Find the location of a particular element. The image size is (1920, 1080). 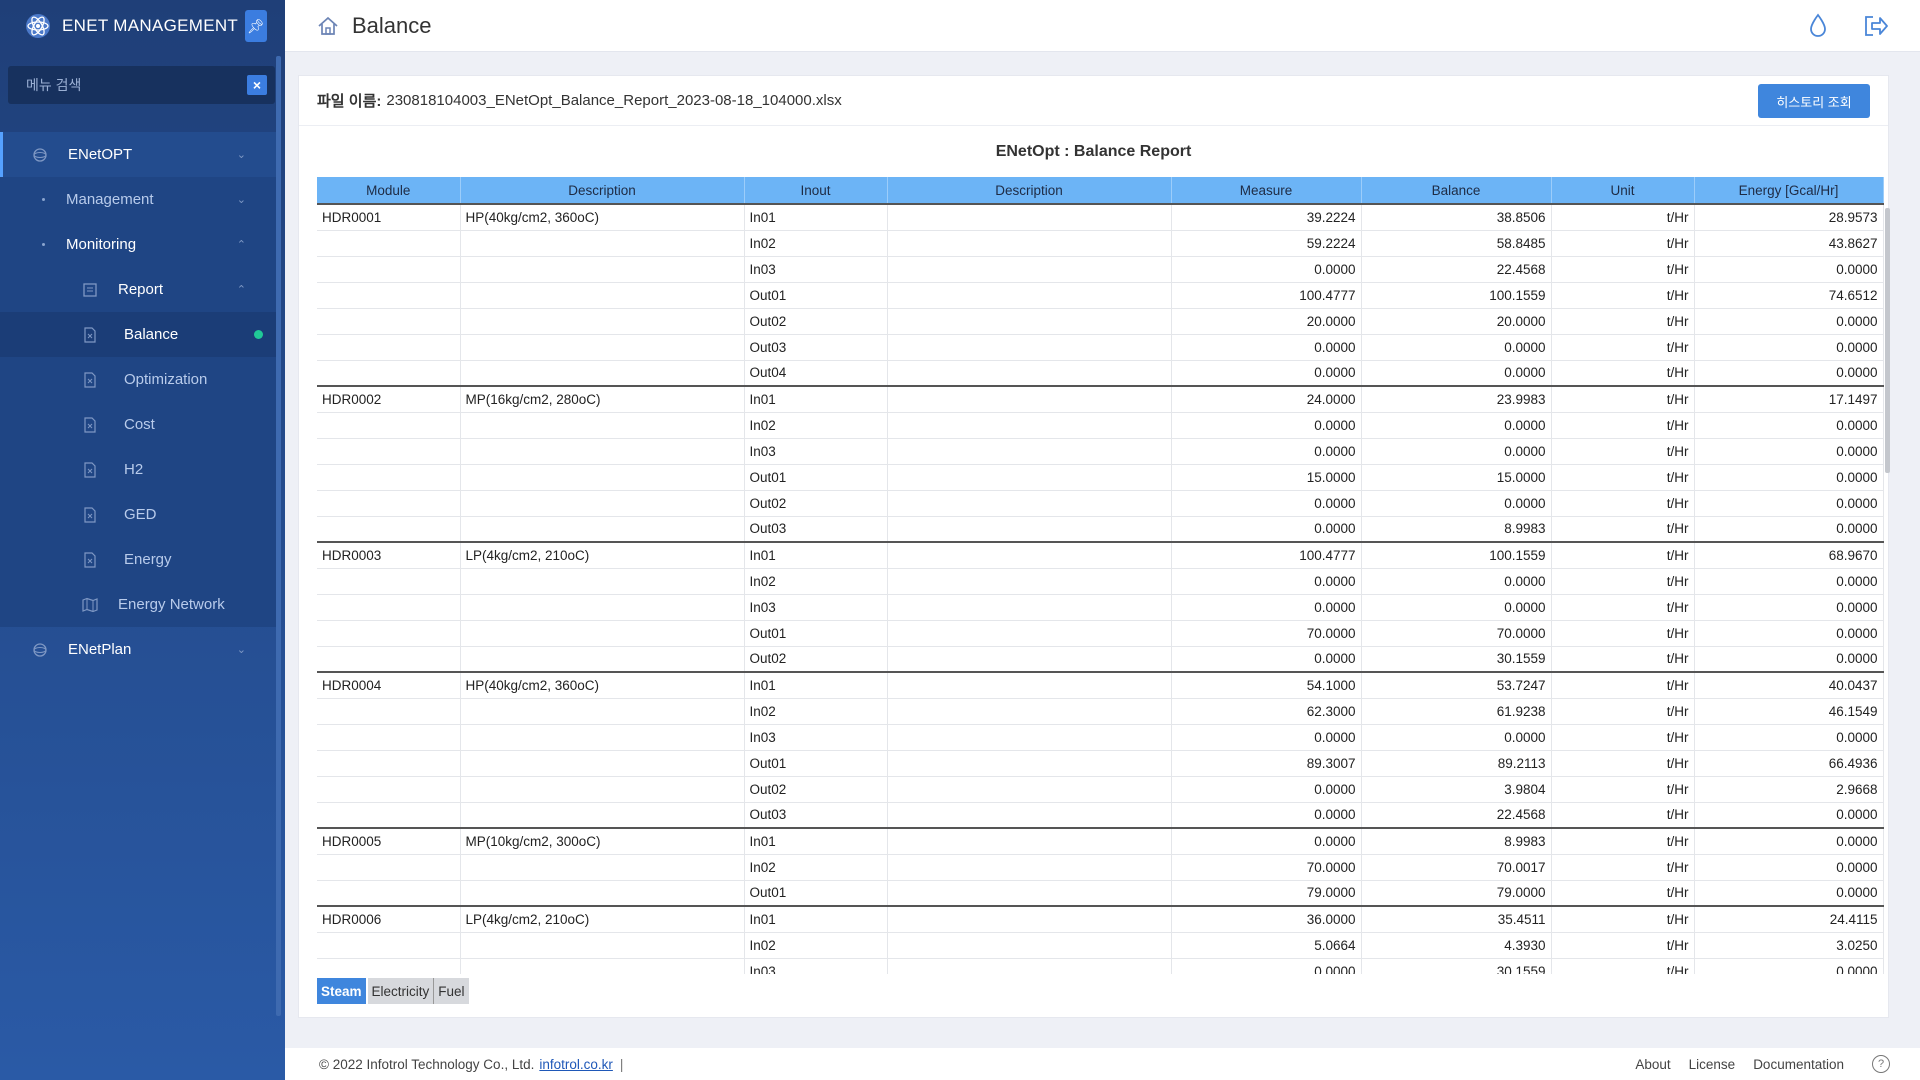

table-row: Out02 0.0000 0.0000 t/Hr 0.0000 is located at coordinates (1100, 503).